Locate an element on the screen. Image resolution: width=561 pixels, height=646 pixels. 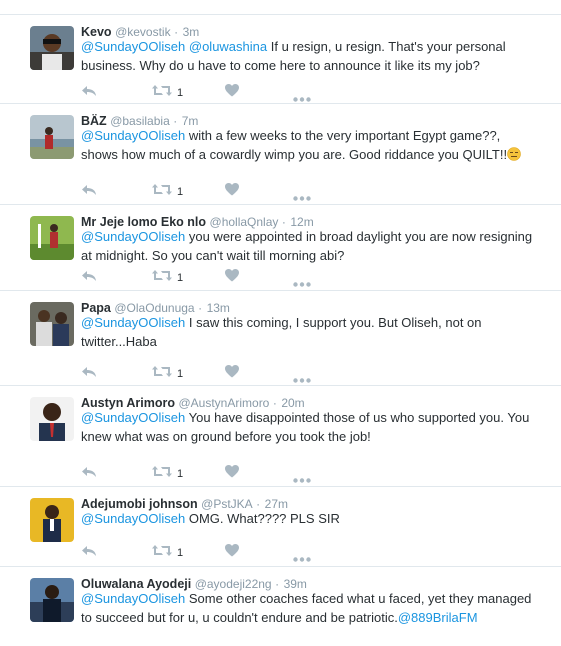
feed-top-divider is located at coordinates (280, 7).